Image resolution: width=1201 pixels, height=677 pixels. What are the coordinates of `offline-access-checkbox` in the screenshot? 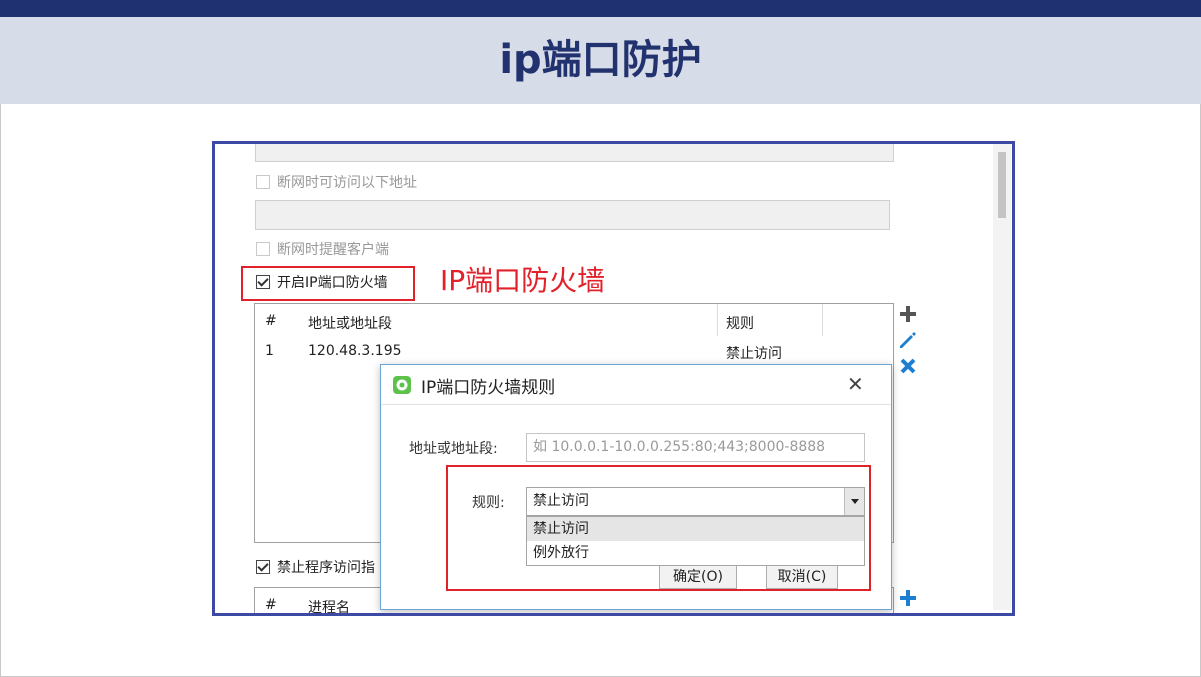 It's located at (263, 182).